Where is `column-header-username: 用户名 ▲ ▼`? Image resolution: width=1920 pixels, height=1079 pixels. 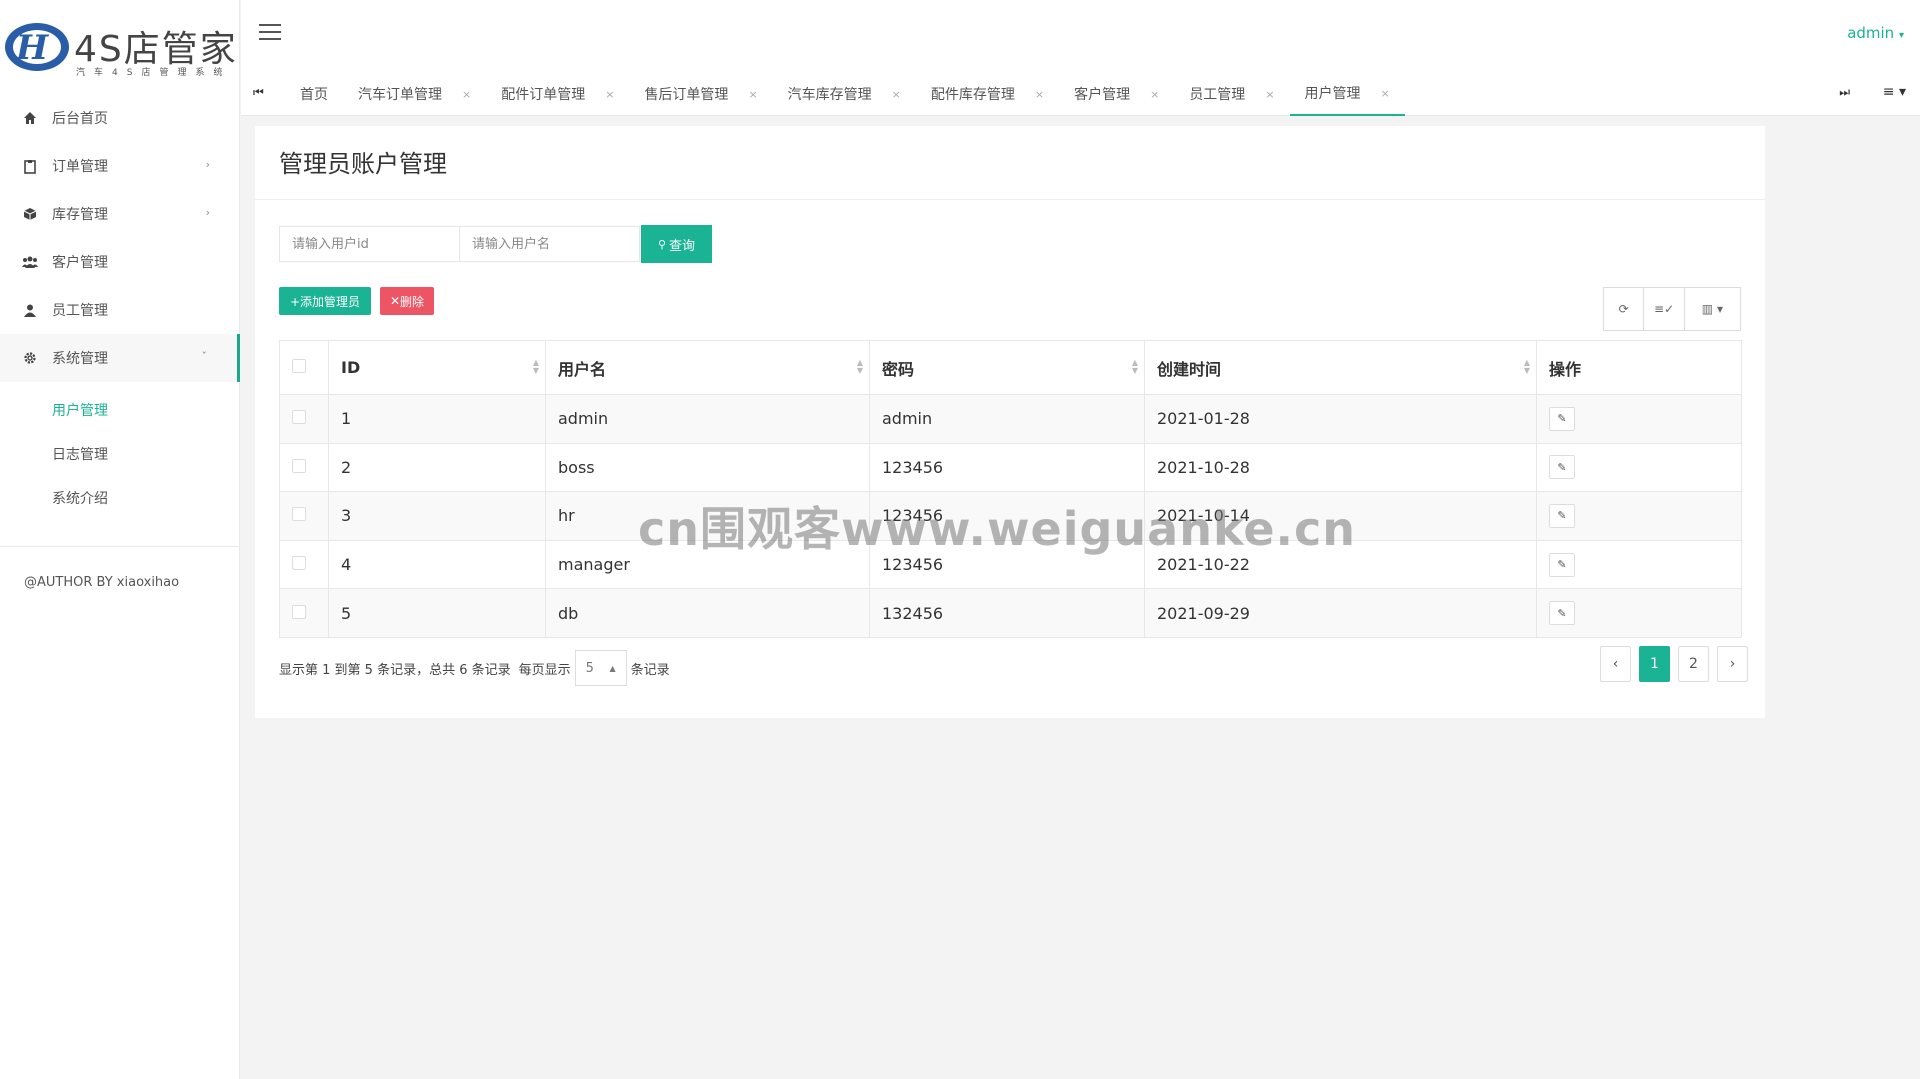 column-header-username: 用户名 ▲ ▼ is located at coordinates (707, 367).